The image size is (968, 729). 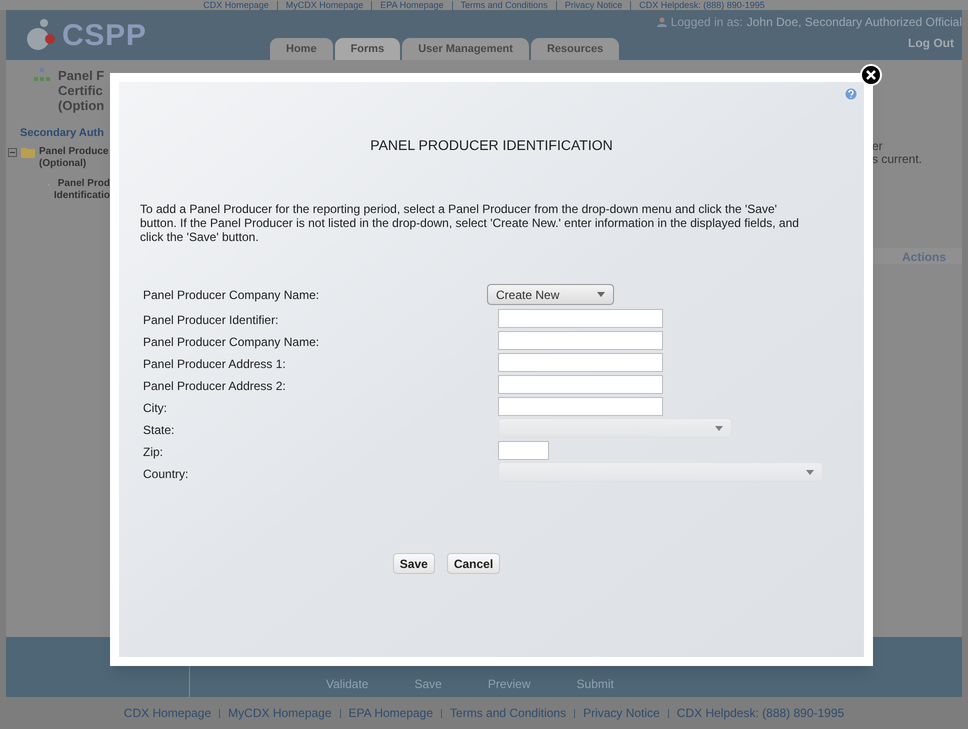 I want to click on field-label: Country:, so click(x=166, y=474).